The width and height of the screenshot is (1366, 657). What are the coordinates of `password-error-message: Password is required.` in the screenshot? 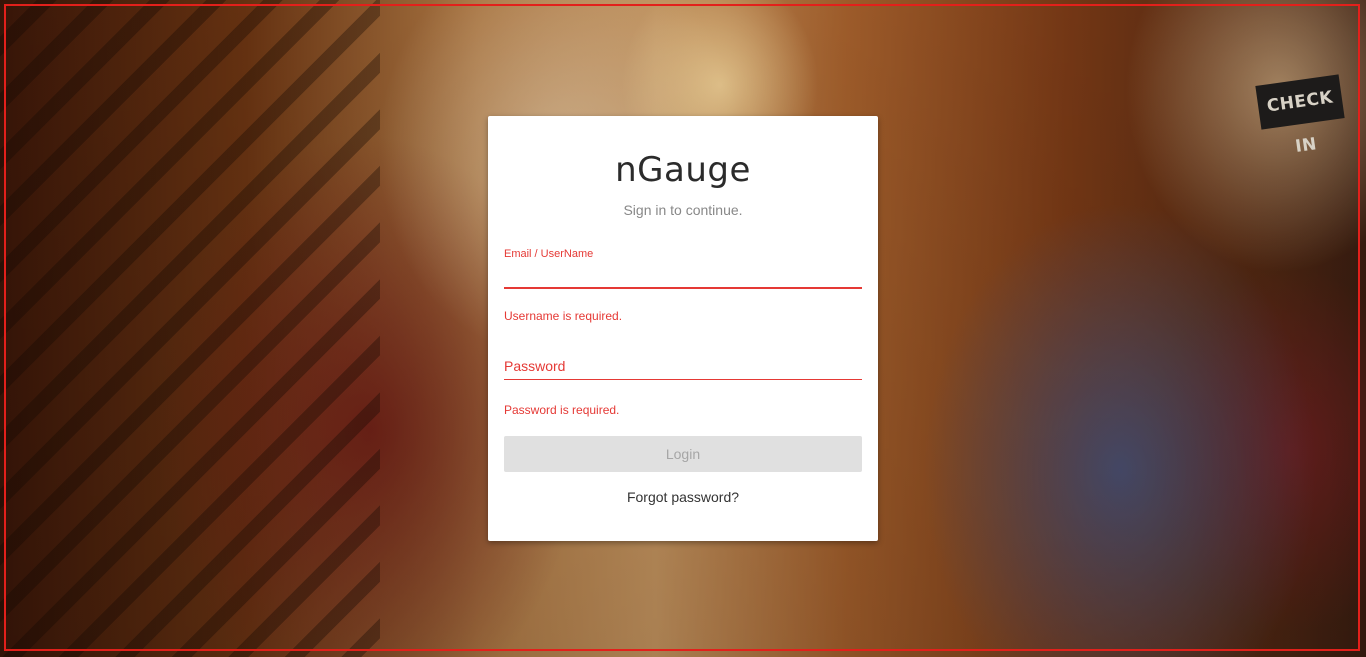 It's located at (562, 410).